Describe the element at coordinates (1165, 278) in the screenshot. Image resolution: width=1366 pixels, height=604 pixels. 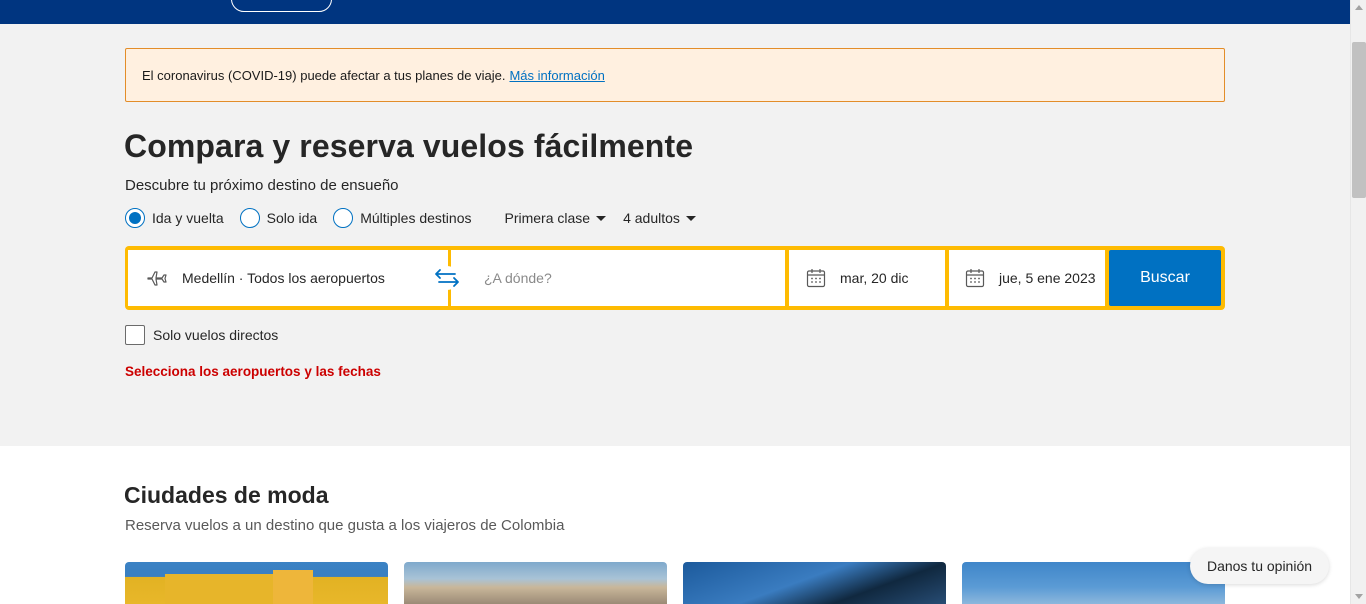
I see `search-button: Buscar` at that location.